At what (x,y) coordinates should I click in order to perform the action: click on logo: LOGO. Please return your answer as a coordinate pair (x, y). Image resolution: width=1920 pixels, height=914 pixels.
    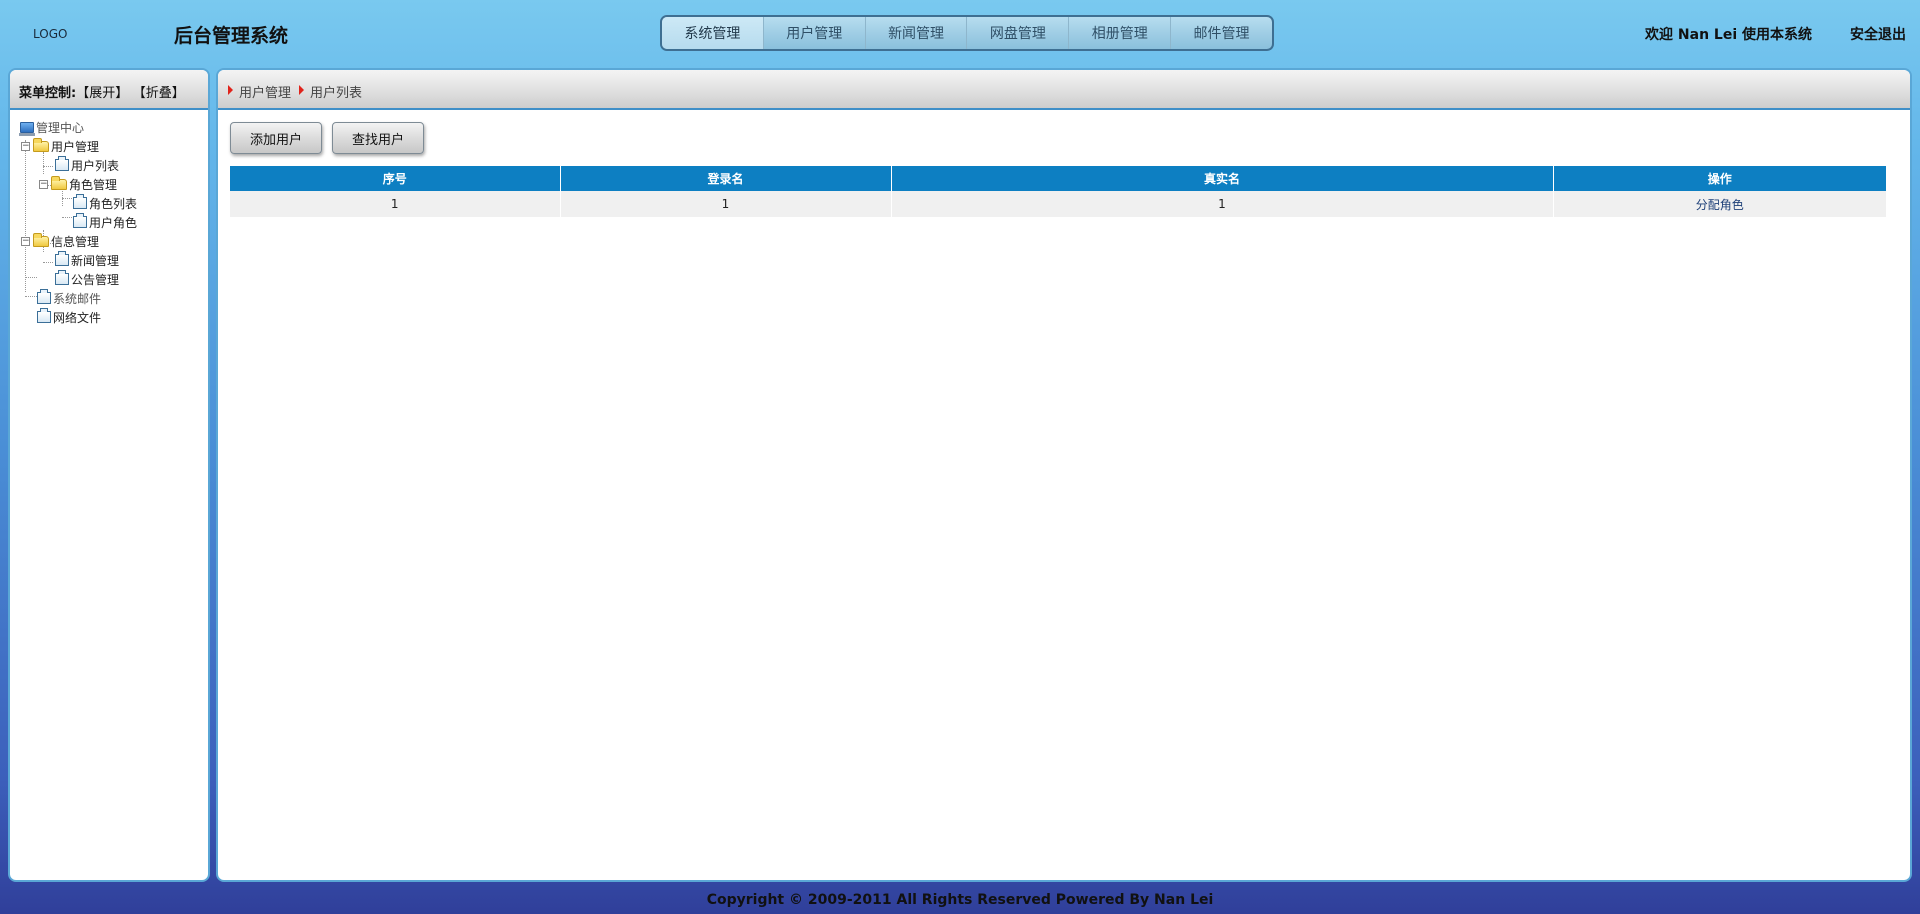
    Looking at the image, I should click on (50, 34).